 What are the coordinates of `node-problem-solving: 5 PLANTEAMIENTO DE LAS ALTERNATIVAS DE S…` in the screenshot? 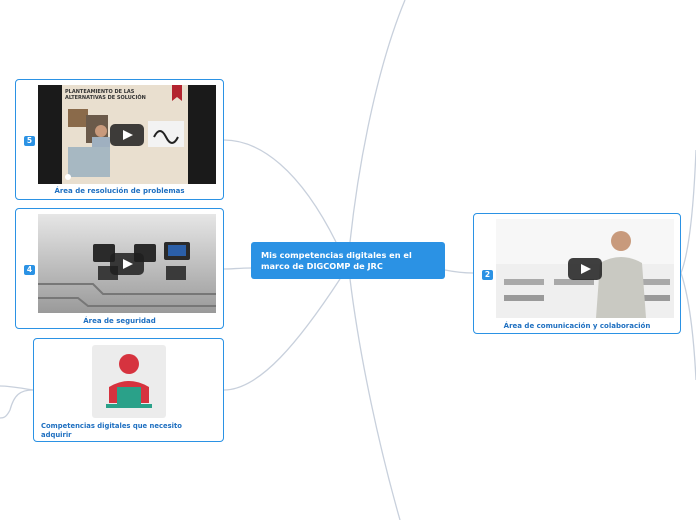 It's located at (119, 139).